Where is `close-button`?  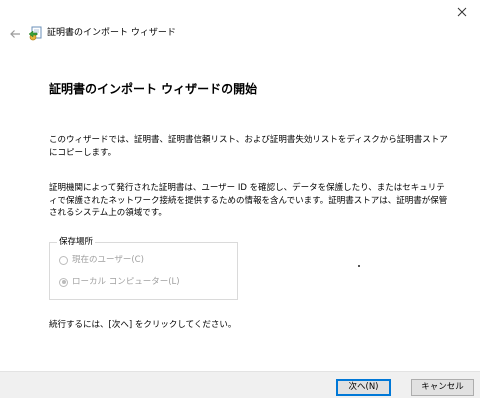 close-button is located at coordinates (462, 12).